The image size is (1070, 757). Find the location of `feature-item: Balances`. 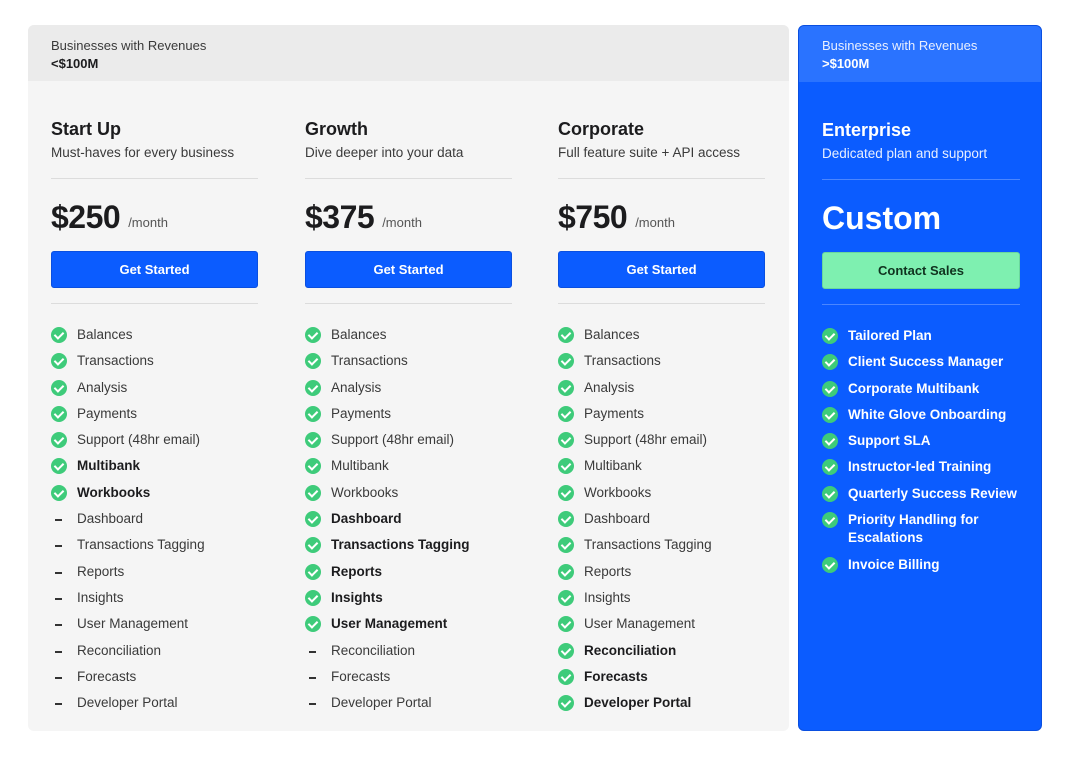

feature-item: Balances is located at coordinates (661, 339).